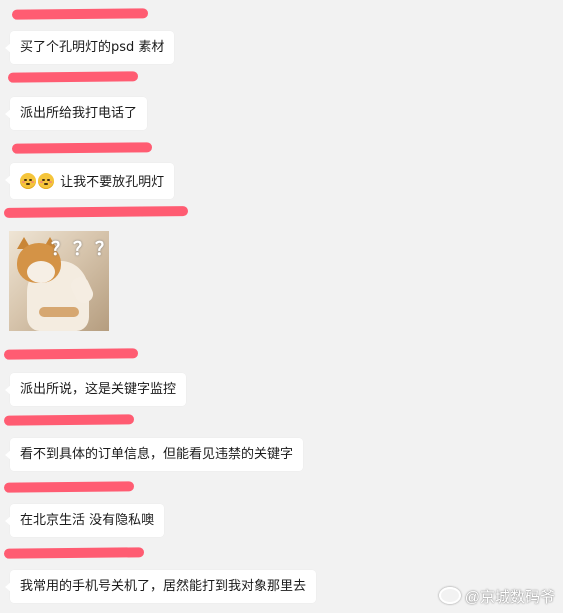 The image size is (563, 613). I want to click on message-text: 在北京生活 没有隐私噢, so click(87, 520).